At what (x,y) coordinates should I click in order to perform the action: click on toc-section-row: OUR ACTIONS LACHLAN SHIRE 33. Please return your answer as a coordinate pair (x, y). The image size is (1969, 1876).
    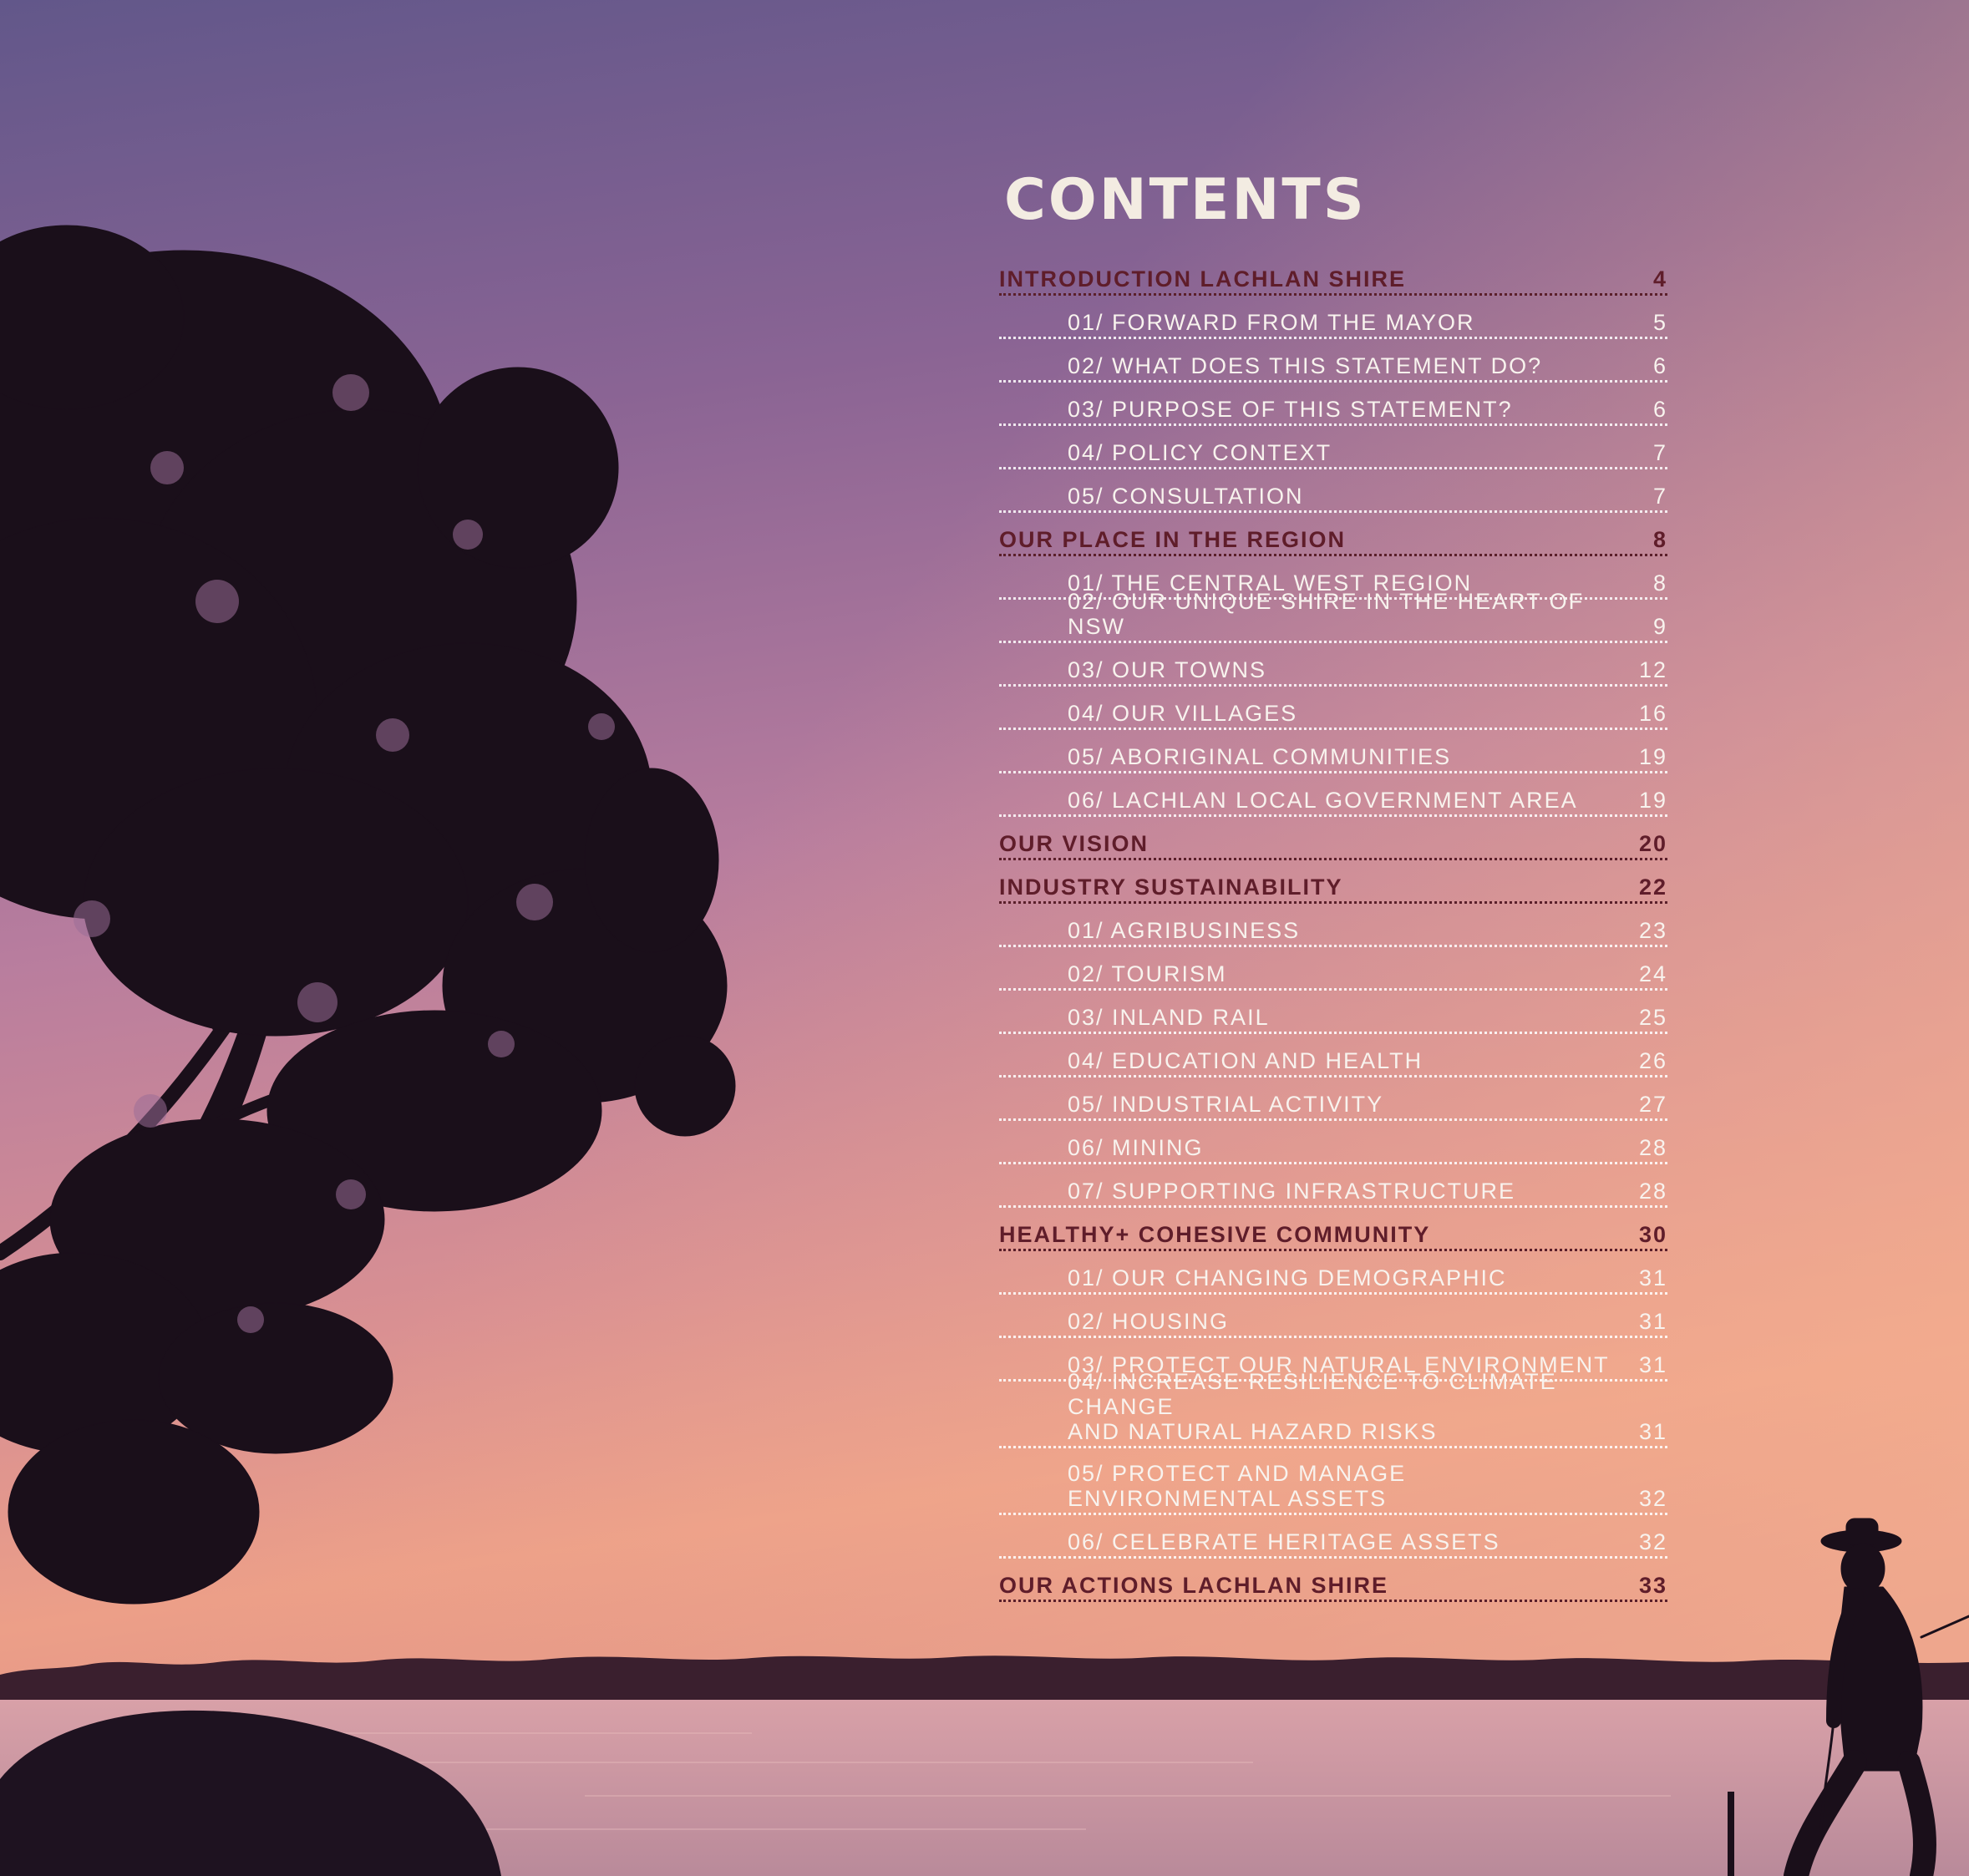
    Looking at the image, I should click on (1333, 1580).